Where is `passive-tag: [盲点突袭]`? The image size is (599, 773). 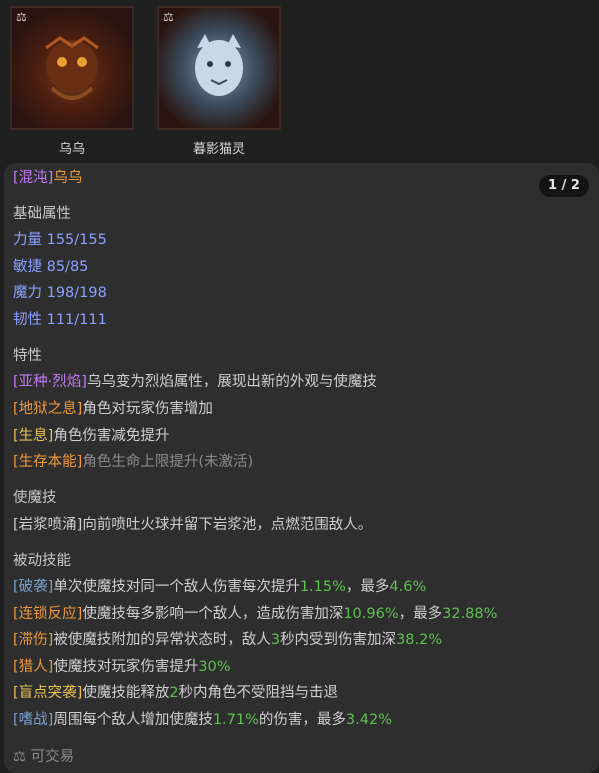
passive-tag: [盲点突袭] is located at coordinates (48, 693).